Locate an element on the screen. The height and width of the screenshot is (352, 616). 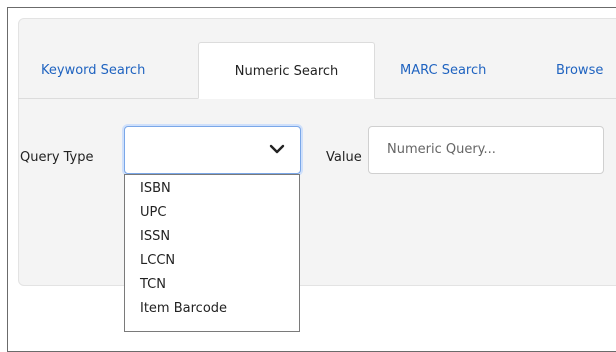
query-type-dropdown: ISBN UPC ISSN LCCN TCN Item Barcode is located at coordinates (212, 253).